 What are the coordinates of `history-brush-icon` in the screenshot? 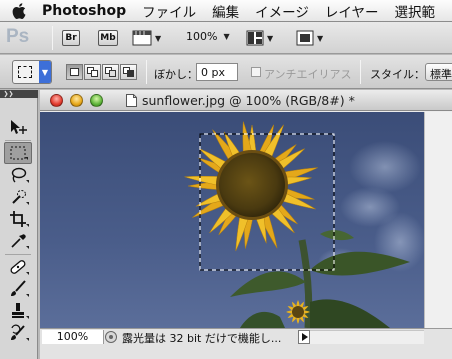 It's located at (18, 332).